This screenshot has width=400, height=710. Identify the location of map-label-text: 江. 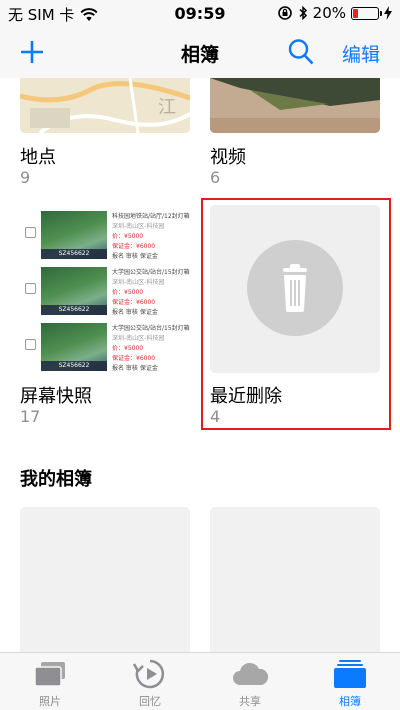
(167, 107).